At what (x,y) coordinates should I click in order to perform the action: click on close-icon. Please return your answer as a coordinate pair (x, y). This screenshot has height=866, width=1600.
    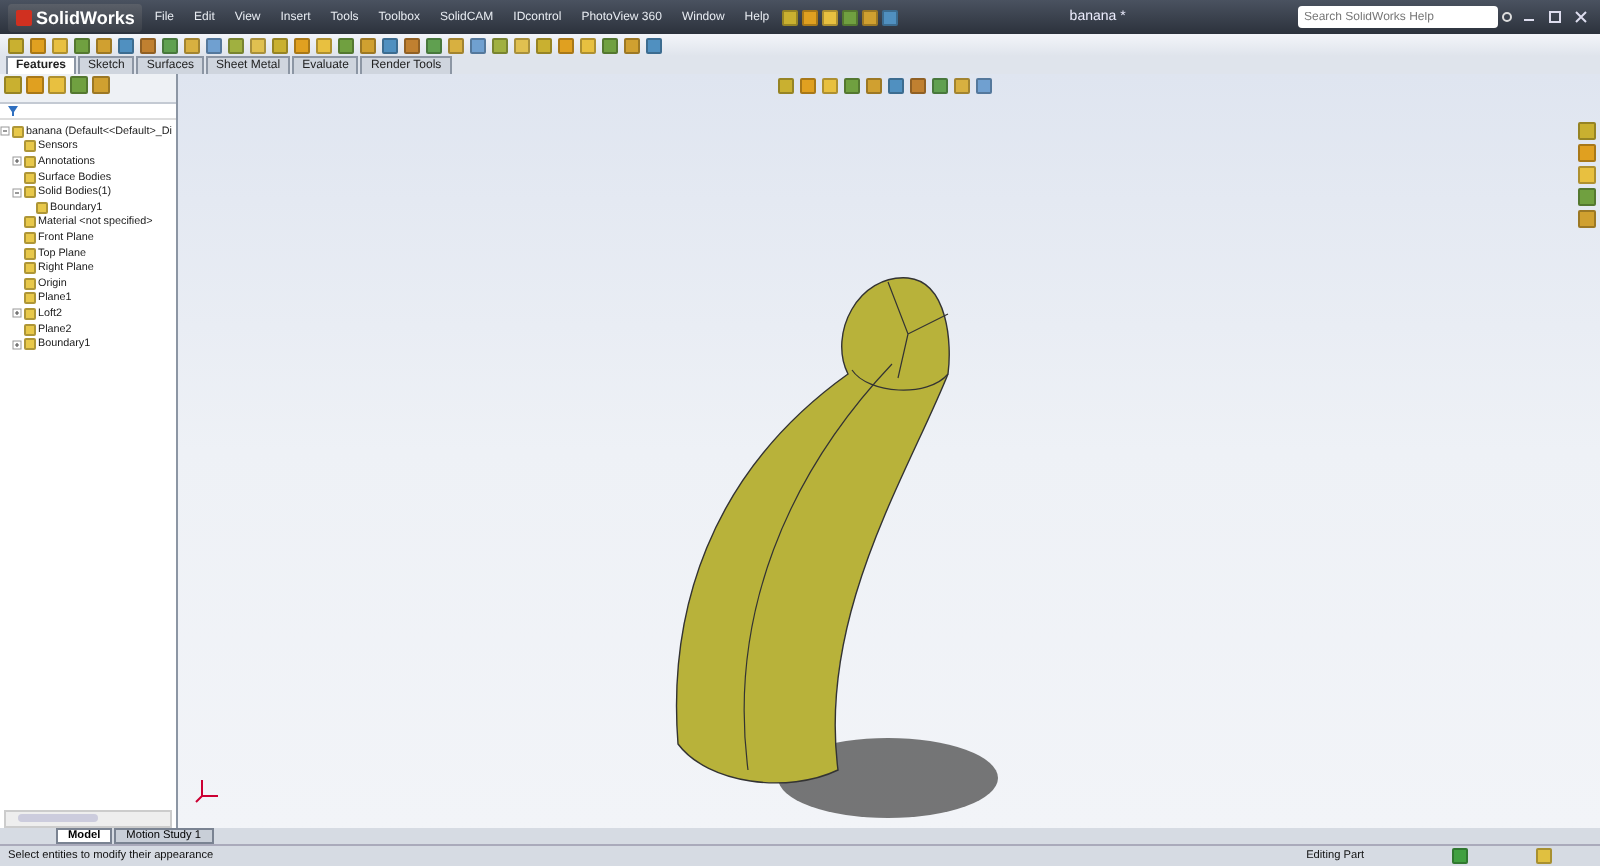
    Looking at the image, I should click on (1581, 17).